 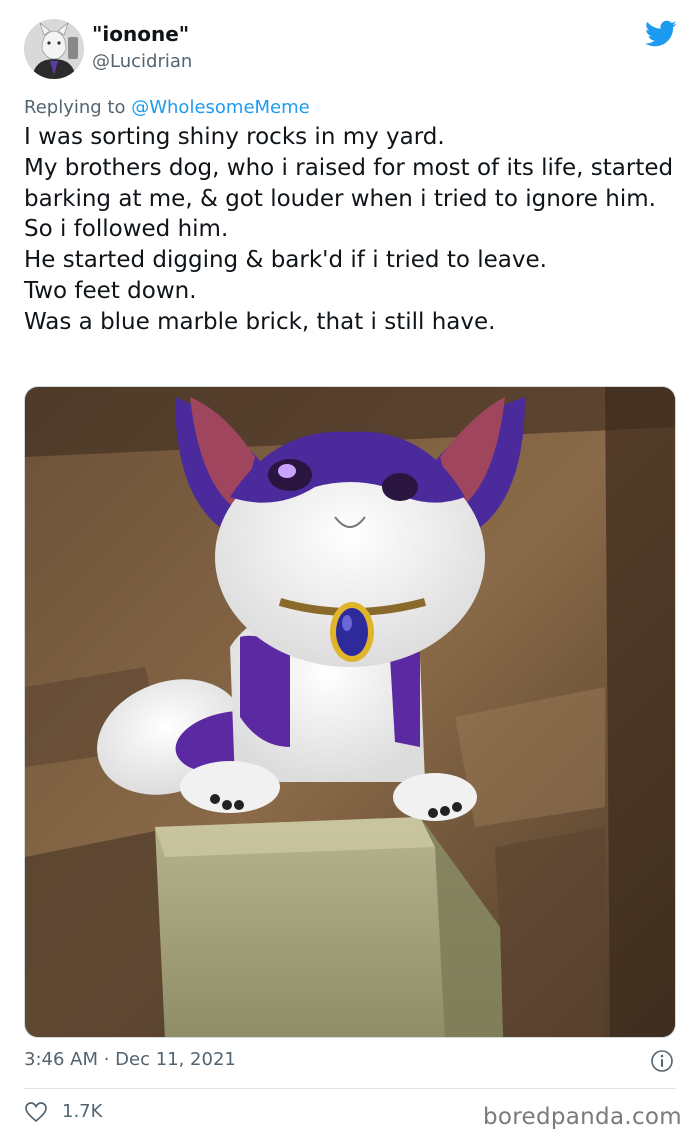 I want to click on tweet-line: Two feet down., so click(x=110, y=290).